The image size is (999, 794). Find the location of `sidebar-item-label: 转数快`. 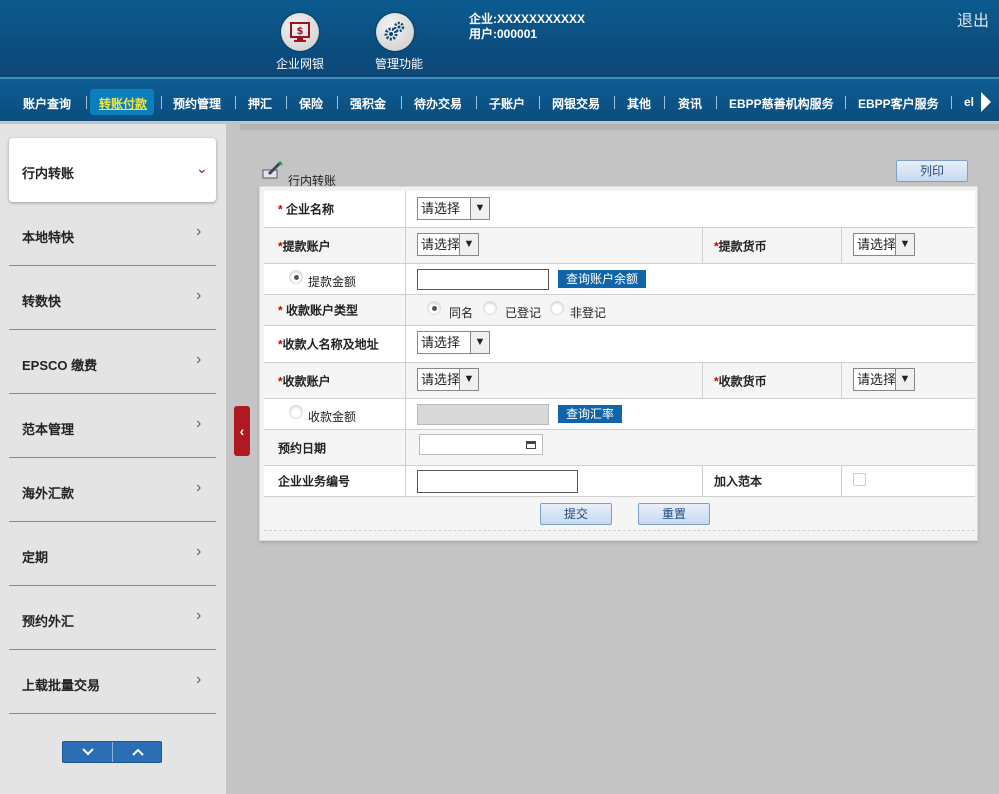

sidebar-item-label: 转数快 is located at coordinates (42, 301).